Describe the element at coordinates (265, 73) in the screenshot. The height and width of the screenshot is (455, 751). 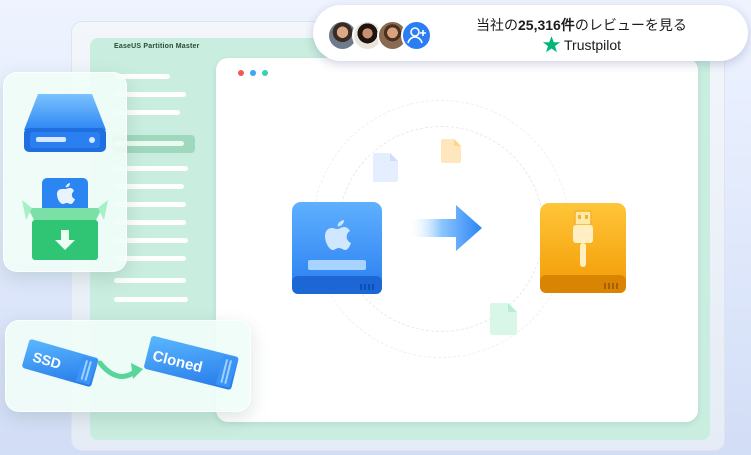
I see `window-dot-teal` at that location.